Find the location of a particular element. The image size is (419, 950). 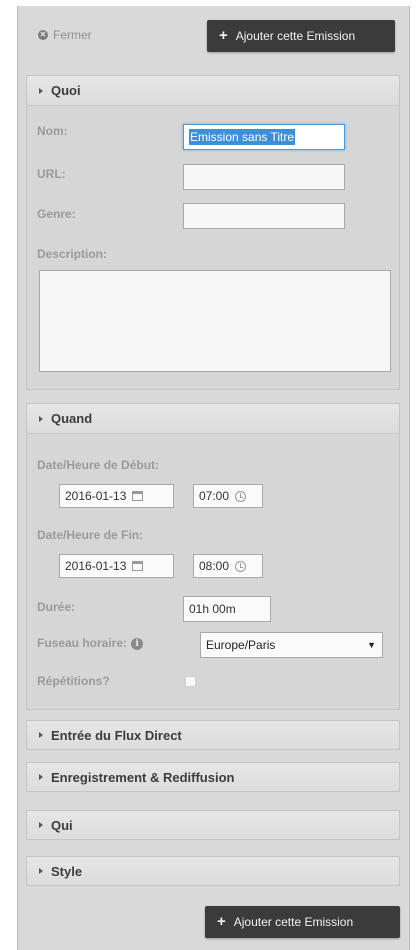

start-date-input: 2016-01-13 is located at coordinates (116, 496).